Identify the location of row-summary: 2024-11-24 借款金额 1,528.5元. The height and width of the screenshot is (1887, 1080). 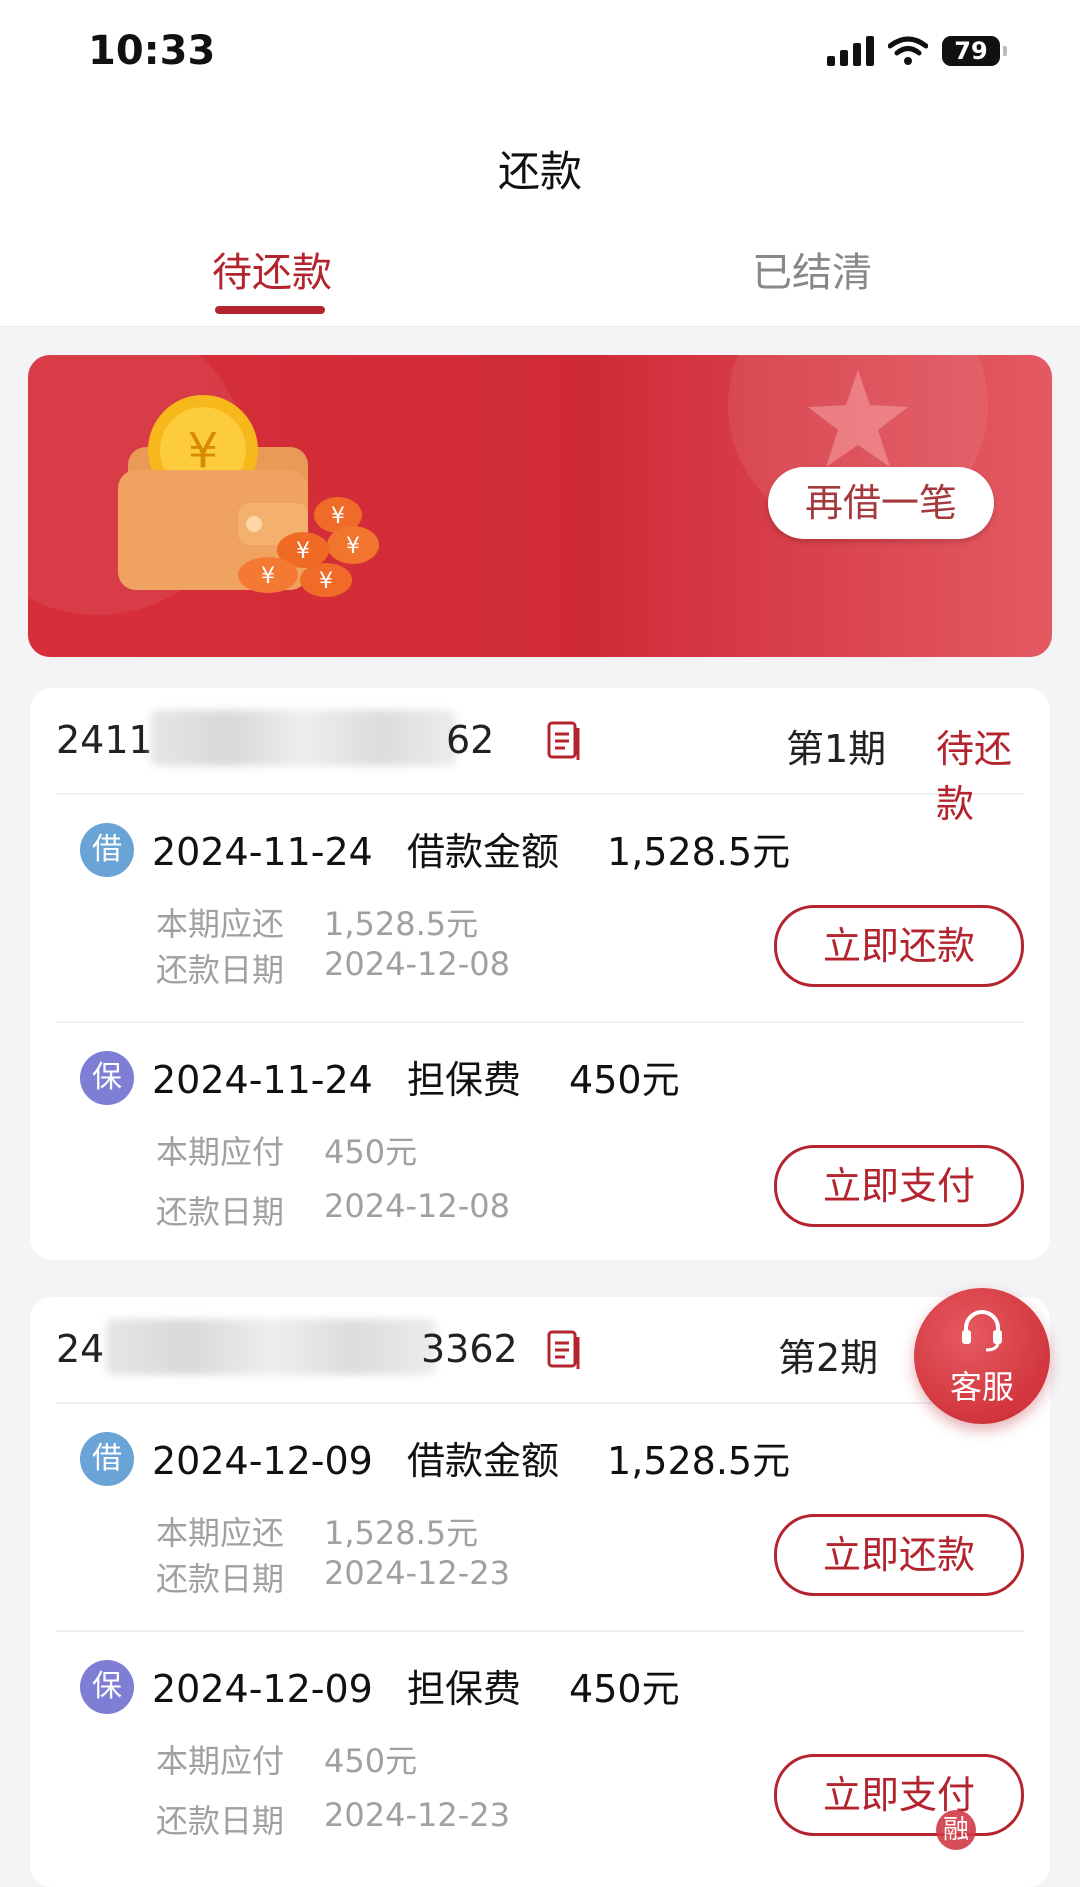
(482, 848).